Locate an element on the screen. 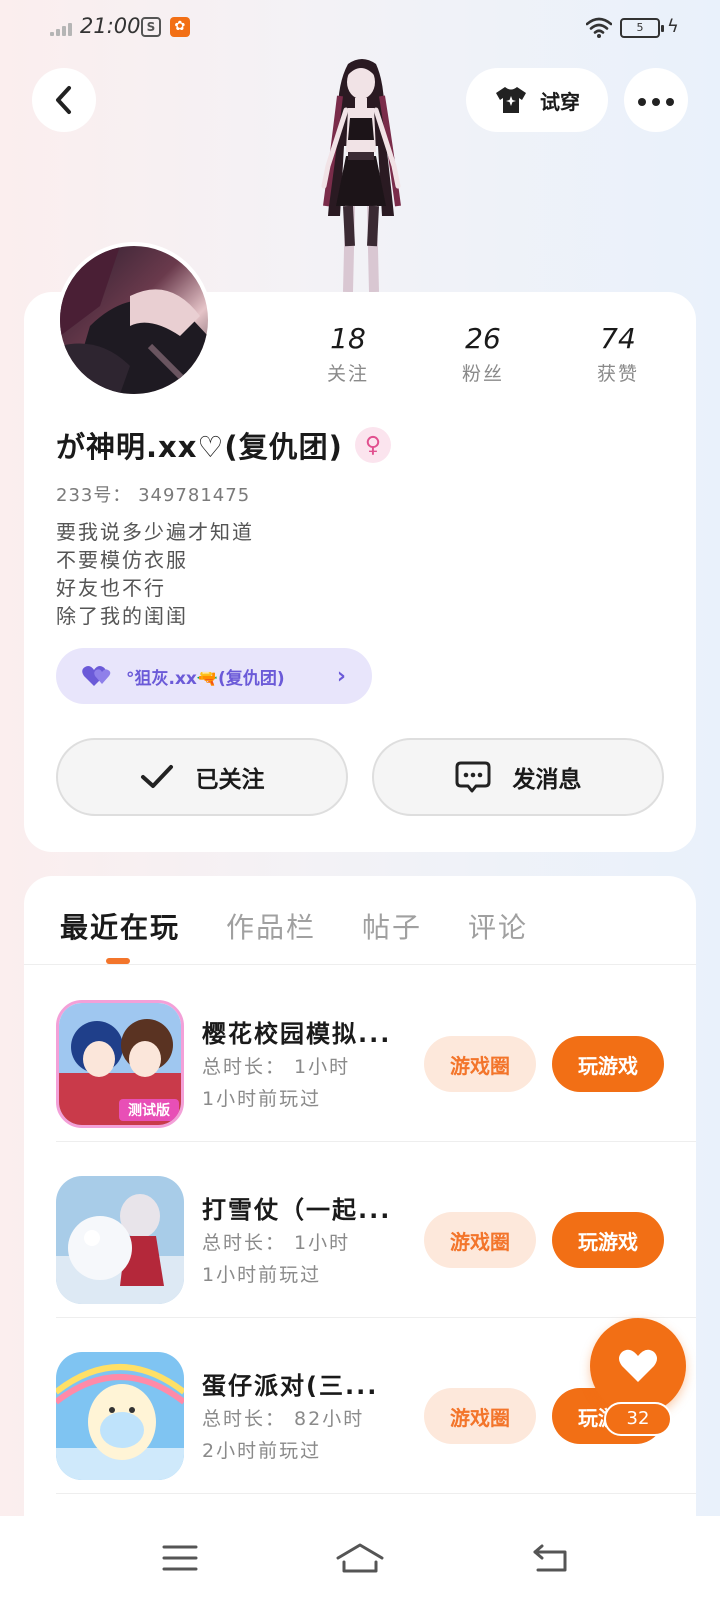  stat-likes: 74 获赞 is located at coordinates (618, 354).